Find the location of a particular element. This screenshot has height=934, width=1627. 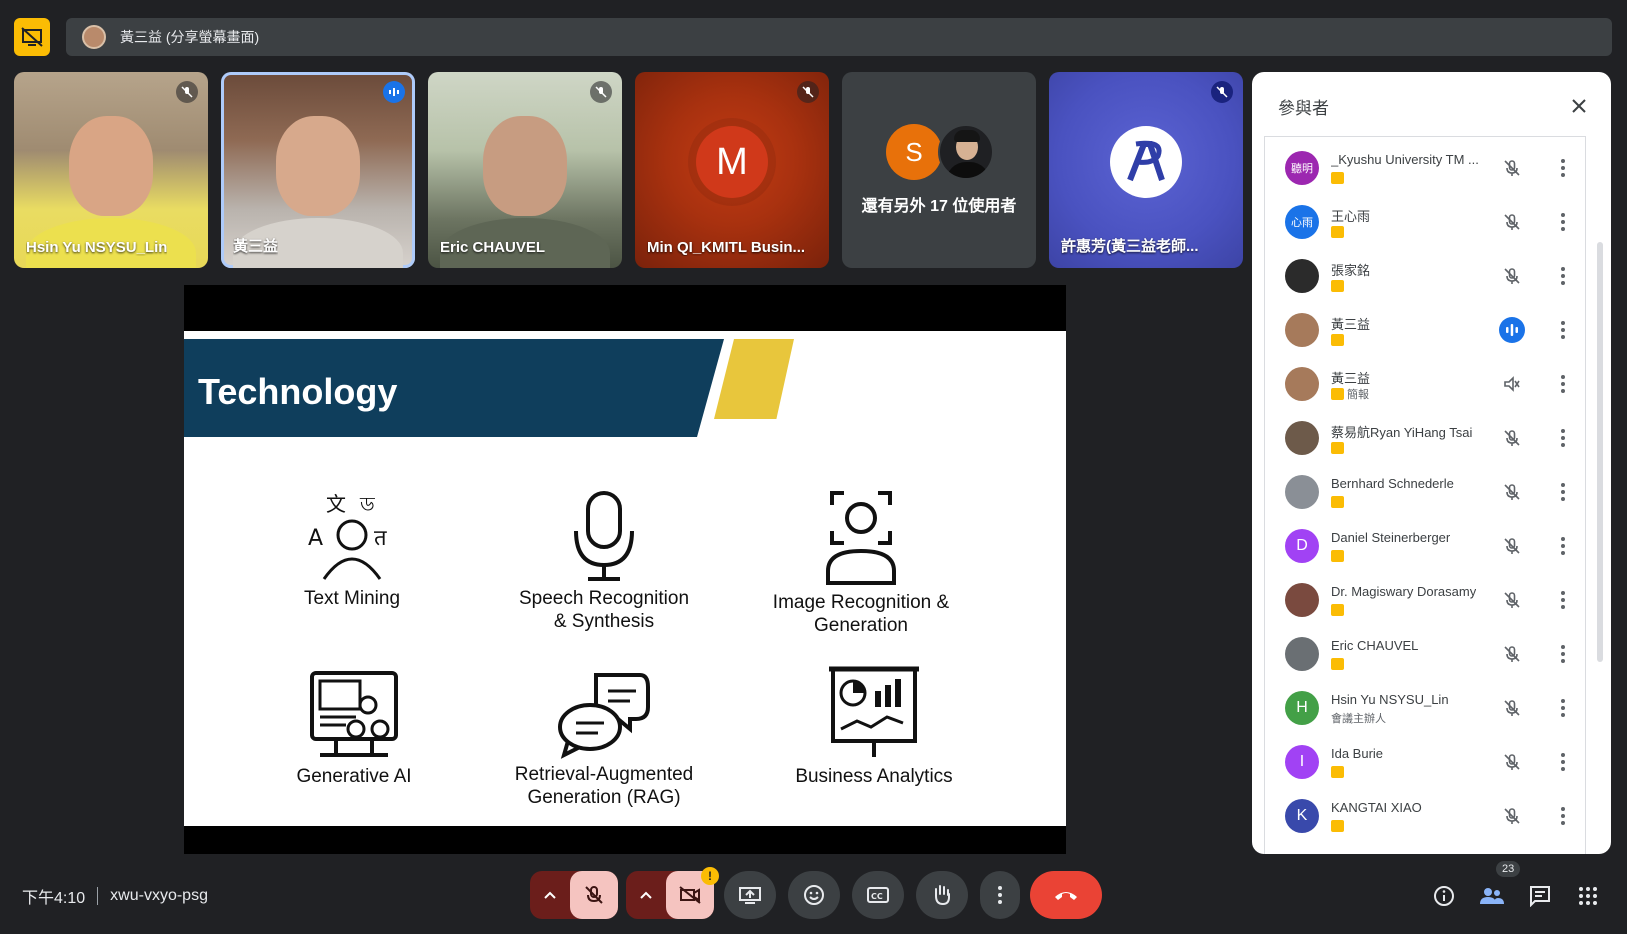

present-screen-button is located at coordinates (750, 895).